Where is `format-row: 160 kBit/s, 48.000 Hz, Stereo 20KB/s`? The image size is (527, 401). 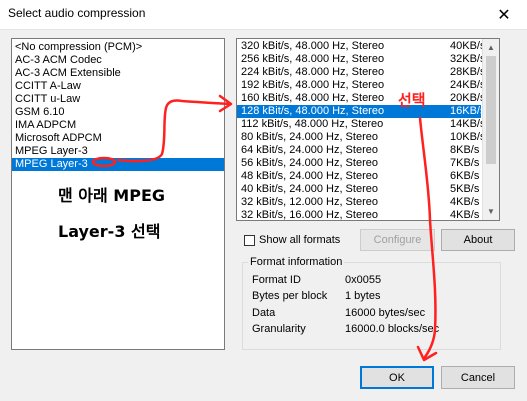
format-row: 160 kBit/s, 48.000 Hz, Stereo 20KB/s is located at coordinates (361, 98).